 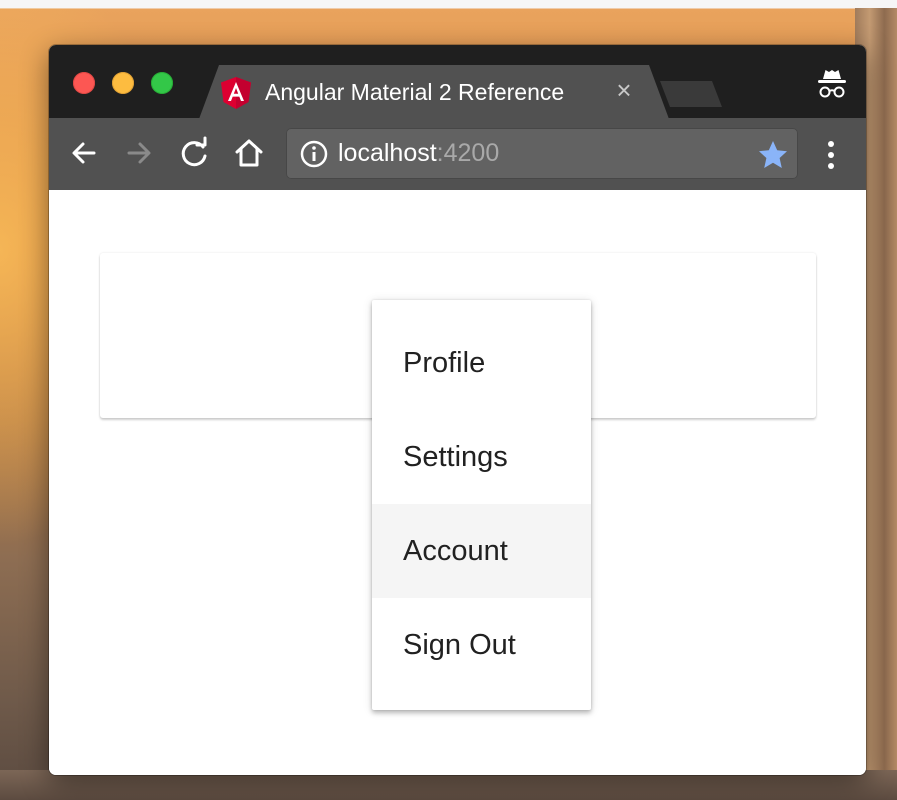 I want to click on menu-list: Profile Settings Account Sign Out, so click(x=481, y=504).